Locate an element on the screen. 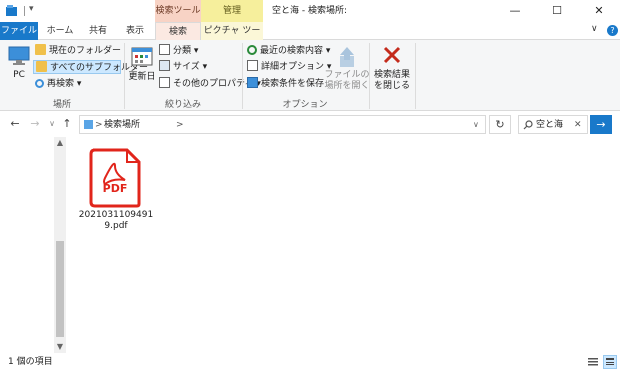 Image resolution: width=620 pixels, height=371 pixels. search-again-button: 再検索 ▾ is located at coordinates (58, 84).